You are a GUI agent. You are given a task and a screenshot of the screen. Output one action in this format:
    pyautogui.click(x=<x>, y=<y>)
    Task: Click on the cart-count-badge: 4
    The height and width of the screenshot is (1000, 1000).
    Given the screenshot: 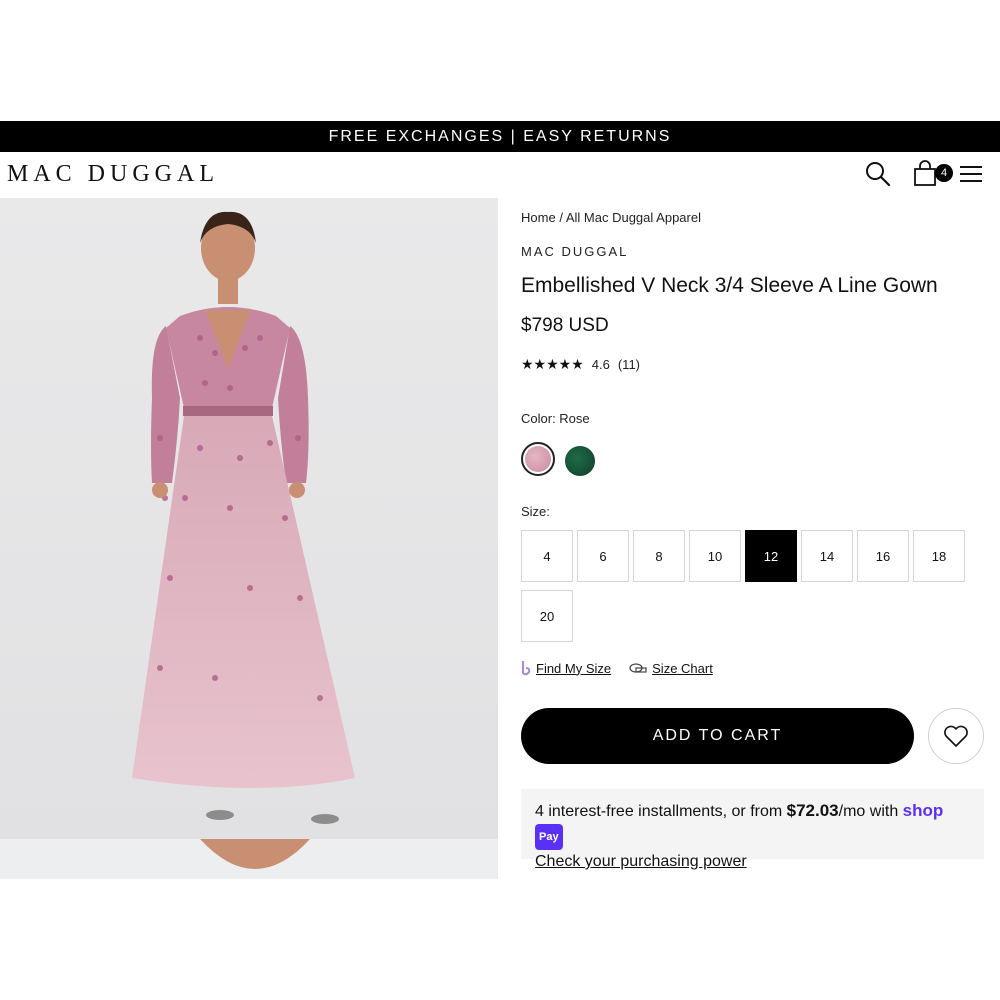 What is the action you would take?
    pyautogui.click(x=944, y=173)
    